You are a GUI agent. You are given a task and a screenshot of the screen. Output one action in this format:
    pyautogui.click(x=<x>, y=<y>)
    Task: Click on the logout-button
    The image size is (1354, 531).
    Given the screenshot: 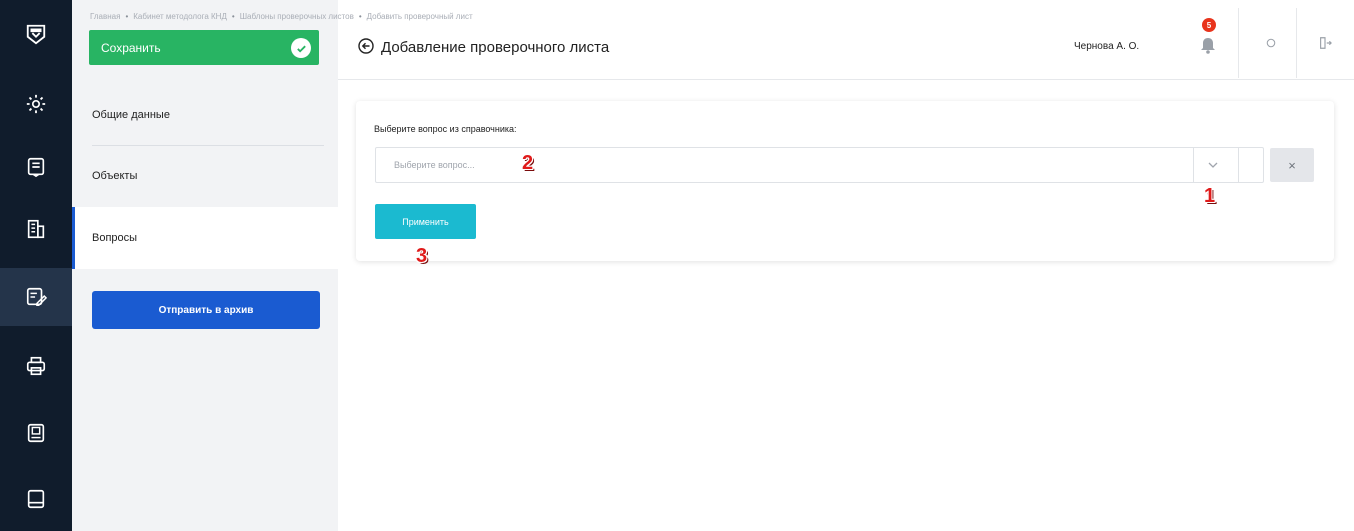 What is the action you would take?
    pyautogui.click(x=1325, y=43)
    